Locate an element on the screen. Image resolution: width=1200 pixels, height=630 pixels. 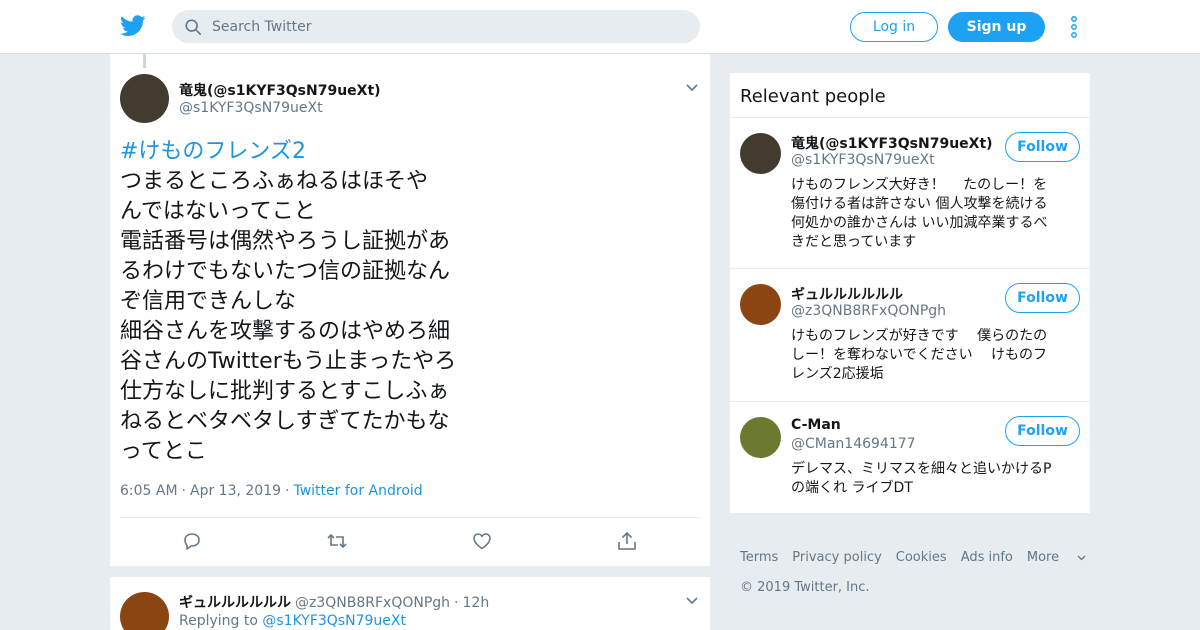
footer-link-privacy: Privacy policy is located at coordinates (836, 557).